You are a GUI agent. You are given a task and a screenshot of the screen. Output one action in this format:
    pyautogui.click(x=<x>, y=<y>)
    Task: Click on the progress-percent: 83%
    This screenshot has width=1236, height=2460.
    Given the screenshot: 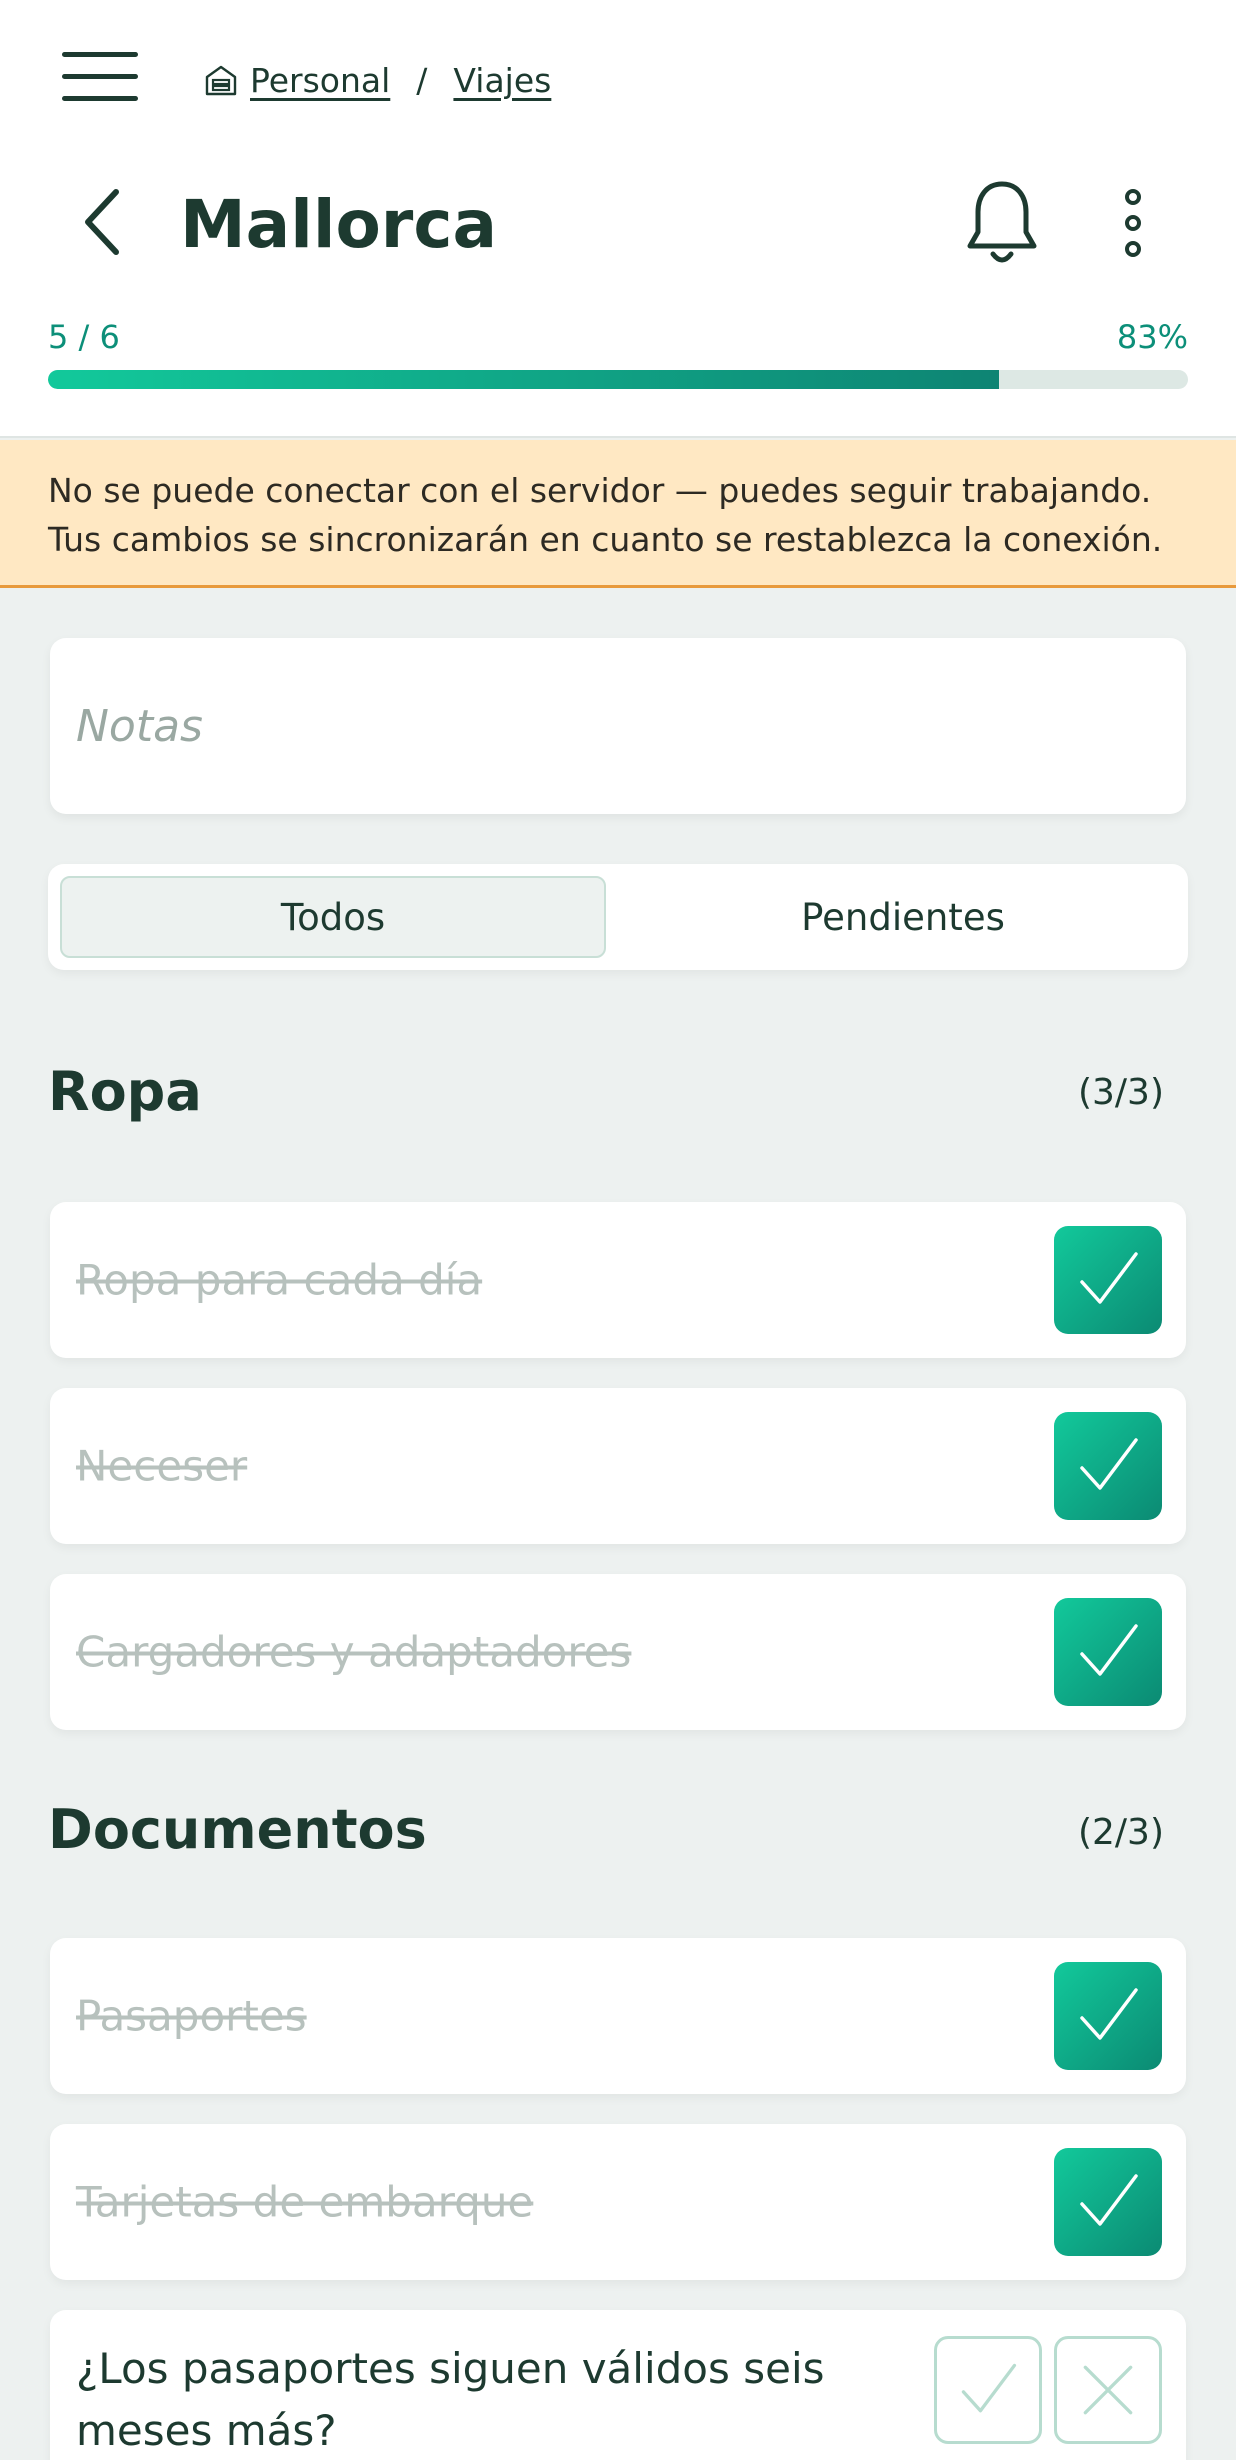 What is the action you would take?
    pyautogui.click(x=1152, y=337)
    